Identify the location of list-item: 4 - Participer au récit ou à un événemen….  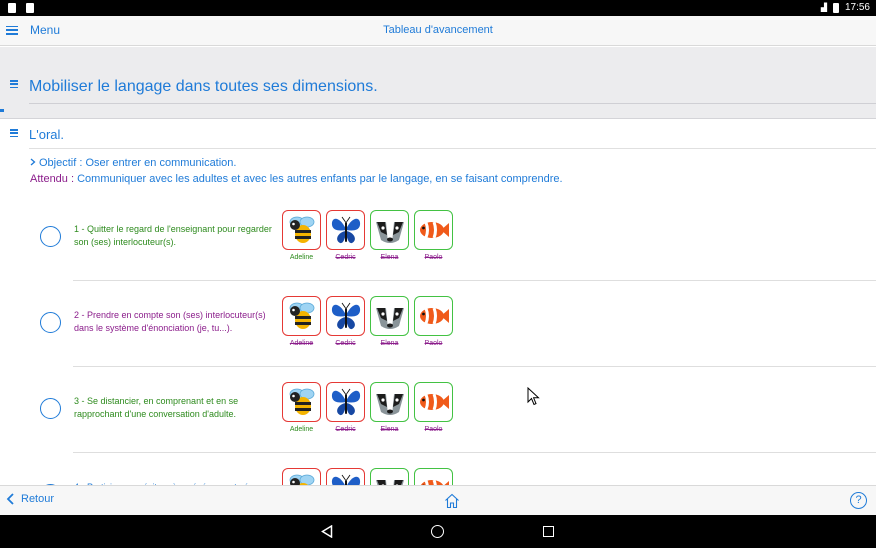
(438, 469).